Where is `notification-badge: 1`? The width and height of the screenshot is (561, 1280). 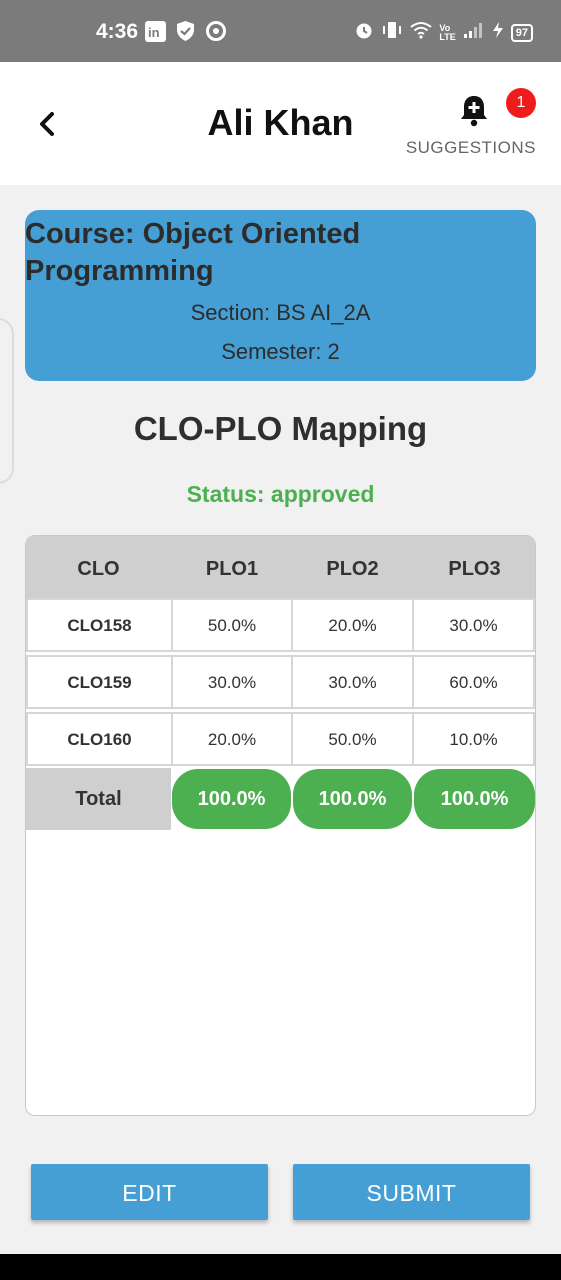 notification-badge: 1 is located at coordinates (521, 103).